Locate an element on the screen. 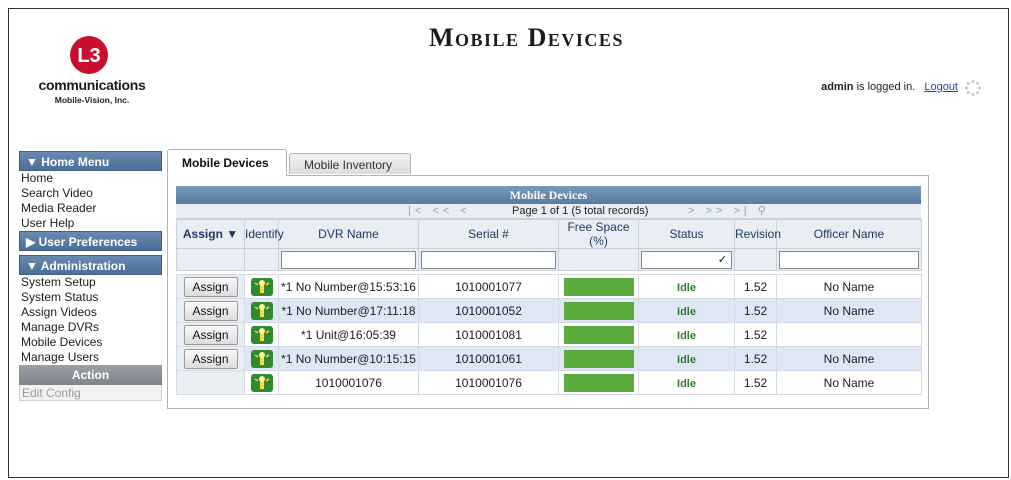 The width and height of the screenshot is (1011, 480). page-title: Mobile Devices is located at coordinates (526, 37).